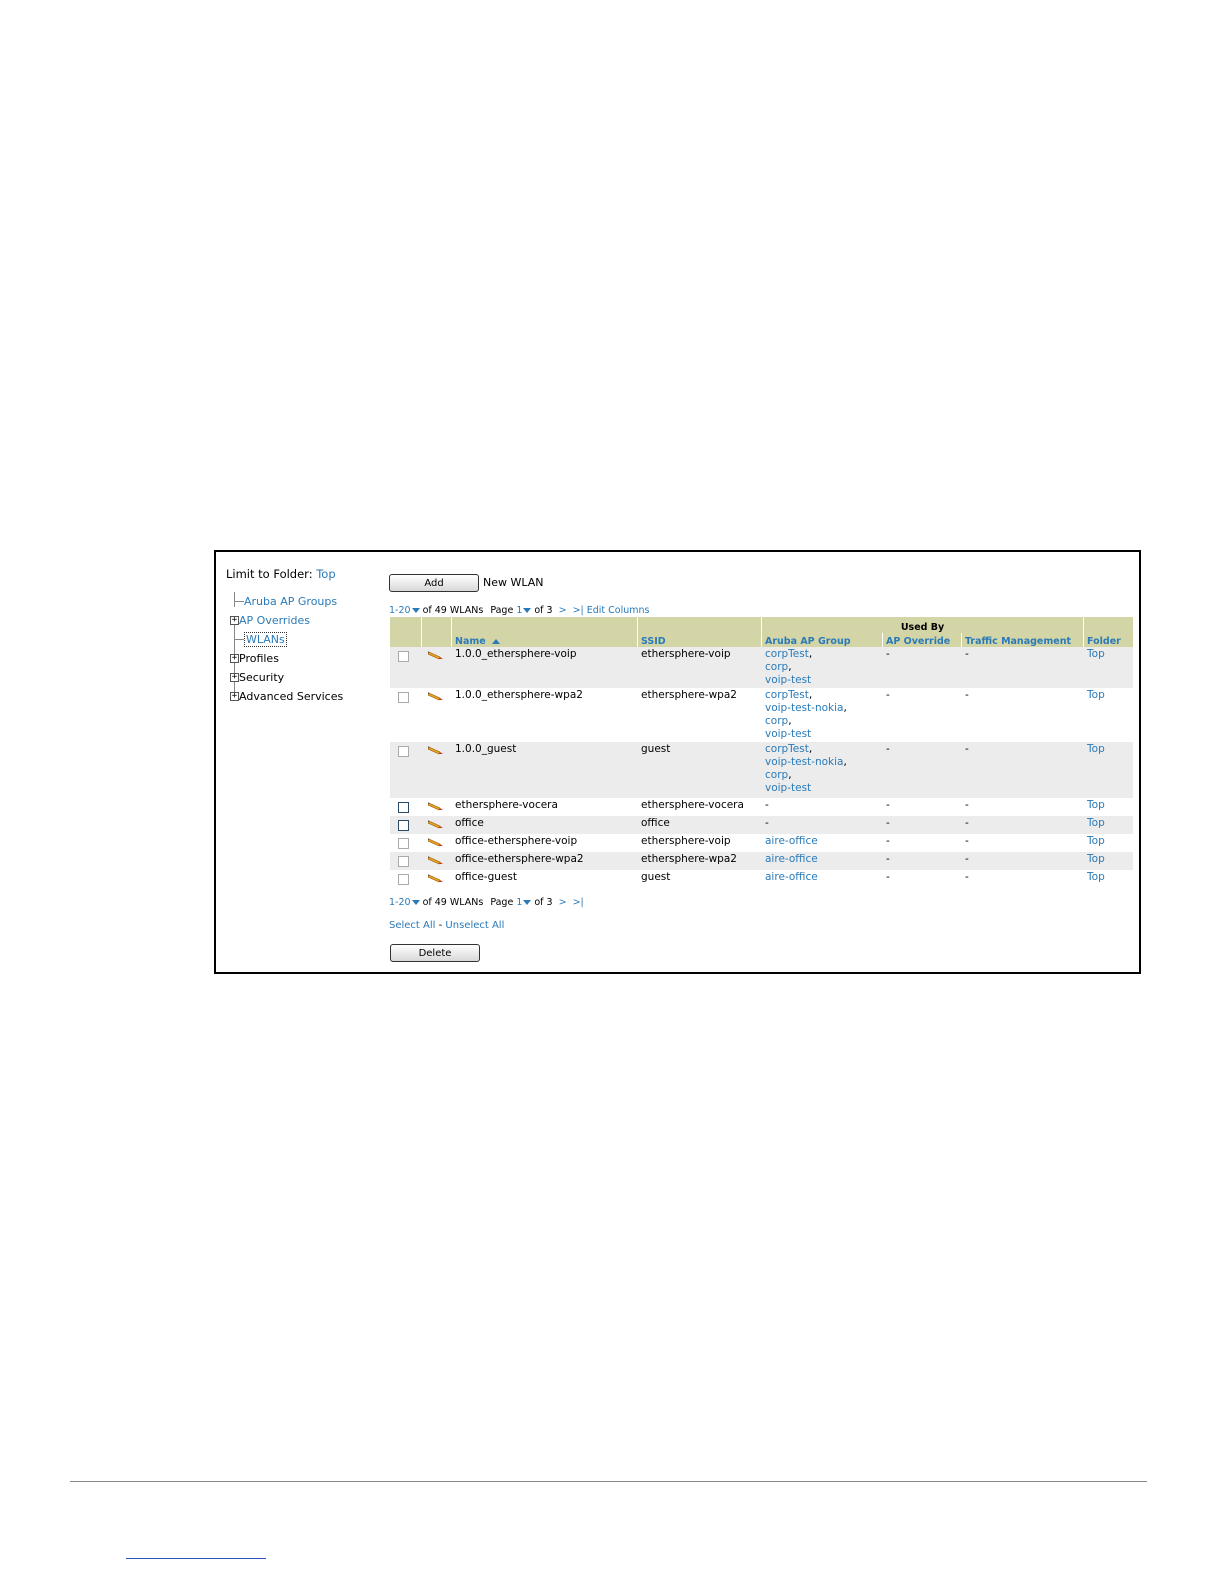  Describe the element at coordinates (699, 843) in the screenshot. I see `ssid-cell: ethersphere-voip` at that location.